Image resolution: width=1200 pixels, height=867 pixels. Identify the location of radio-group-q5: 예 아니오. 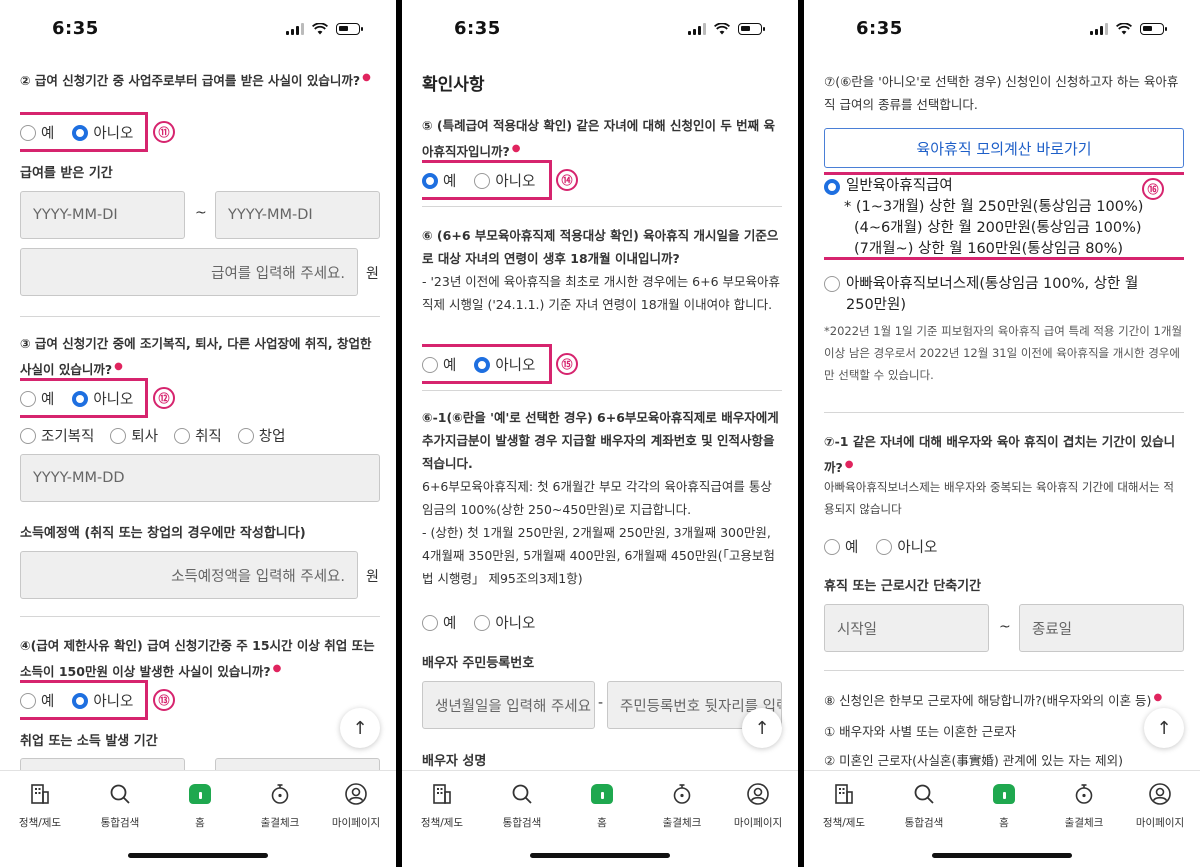
(478, 180).